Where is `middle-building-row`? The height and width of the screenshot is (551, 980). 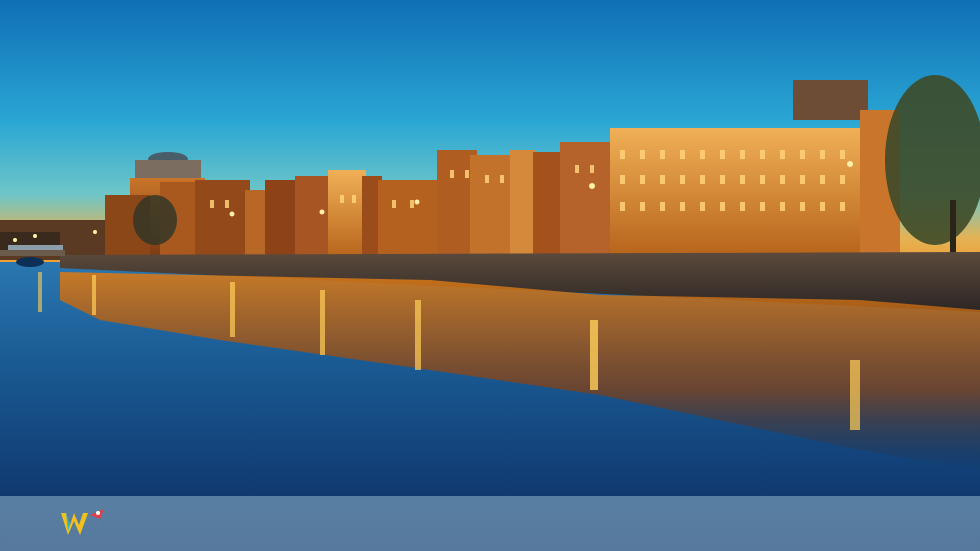
middle-building-row is located at coordinates (523, 198).